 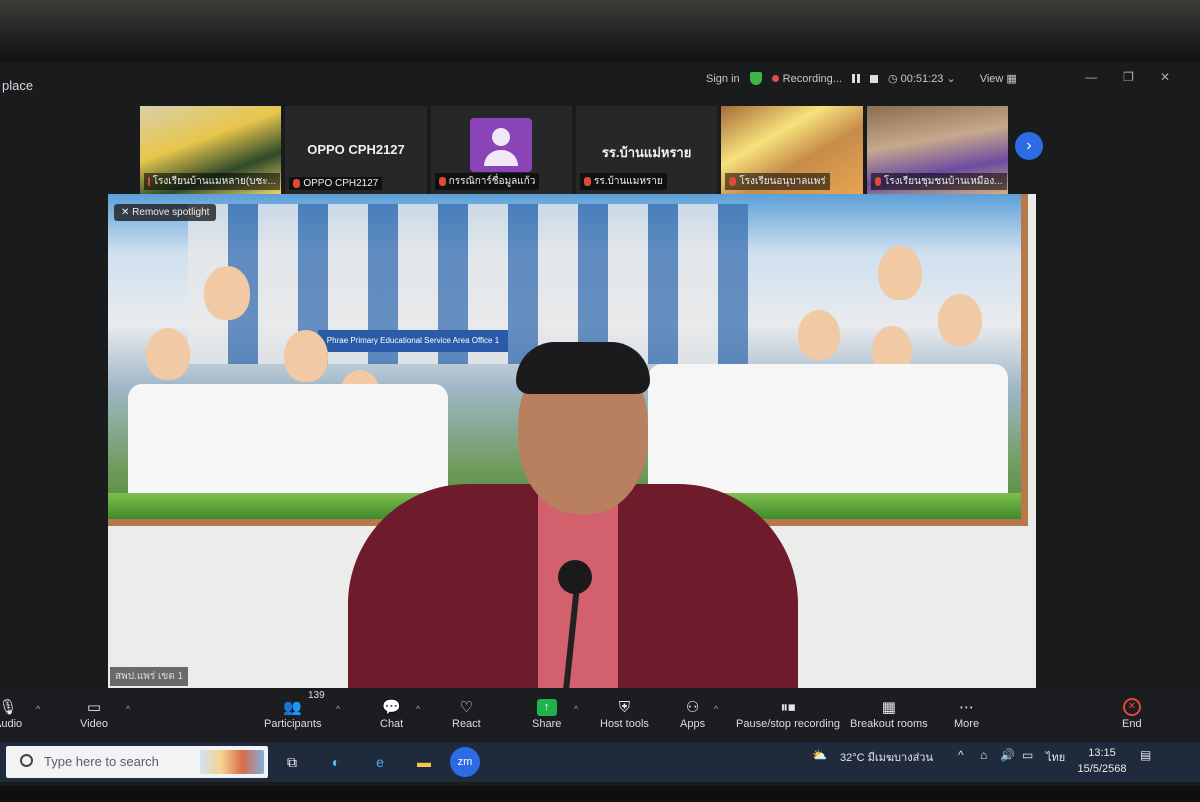 I want to click on maximize-icon: ❐, so click(x=1128, y=77).